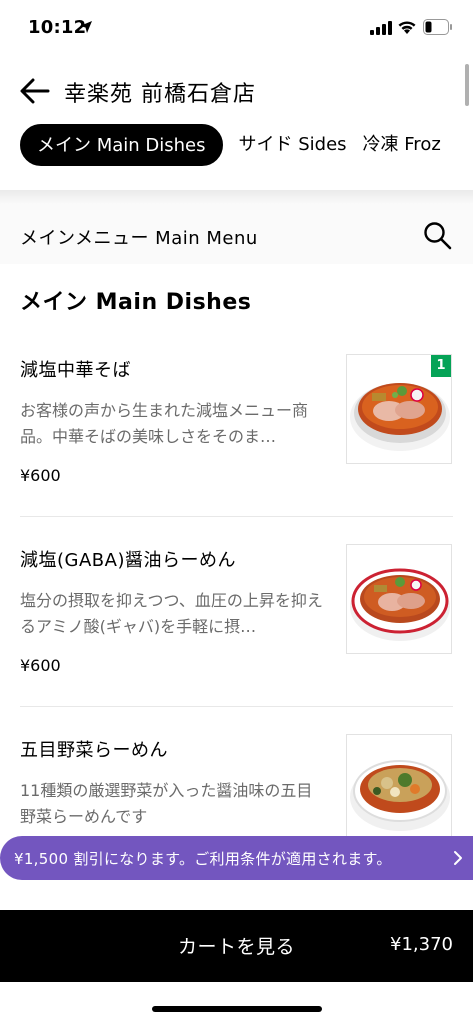  I want to click on quantity-badge: 1, so click(441, 366).